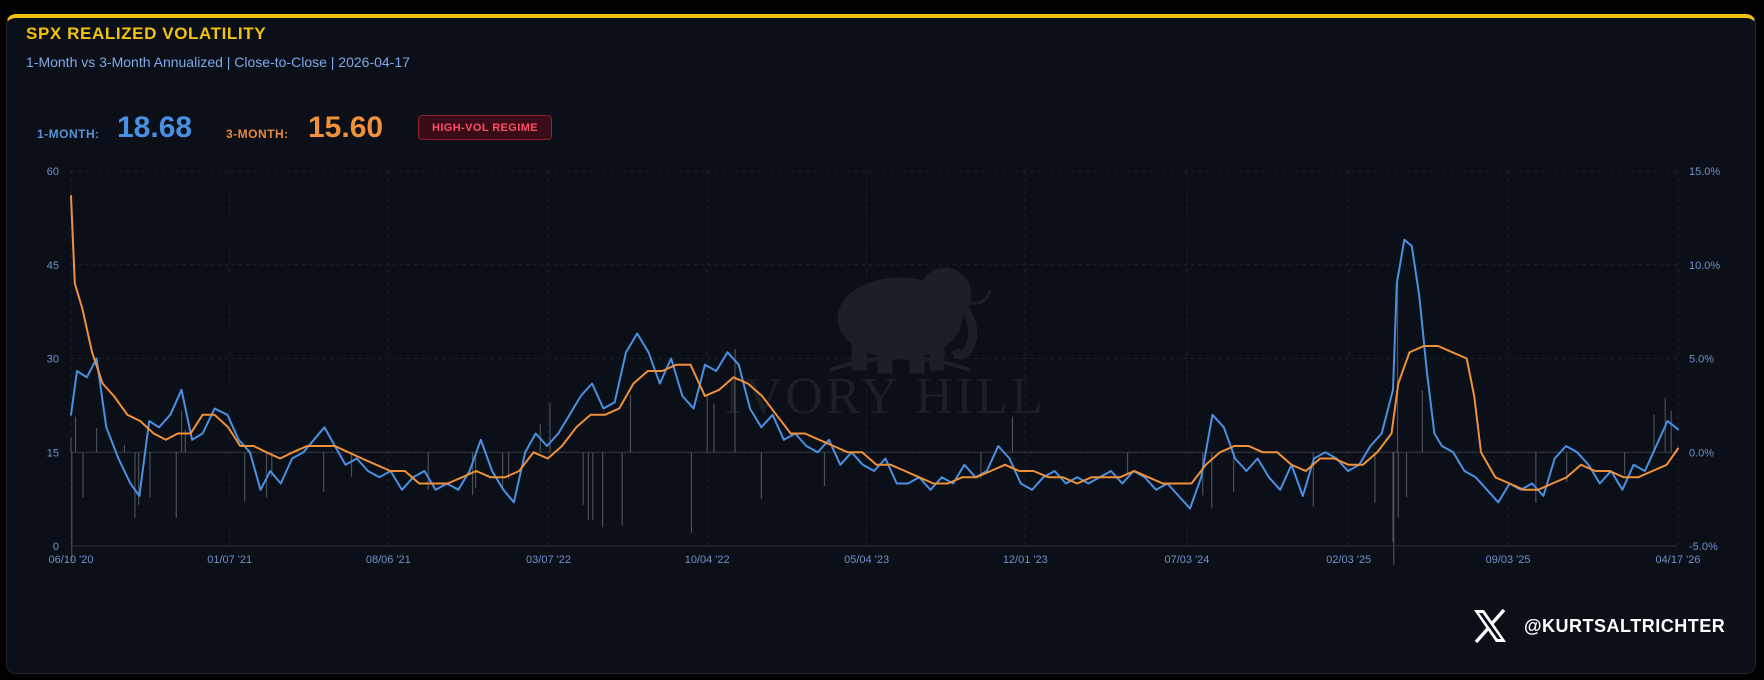 The image size is (1764, 680). I want to click on y-right-tick-label: 0.0%, so click(1701, 453).